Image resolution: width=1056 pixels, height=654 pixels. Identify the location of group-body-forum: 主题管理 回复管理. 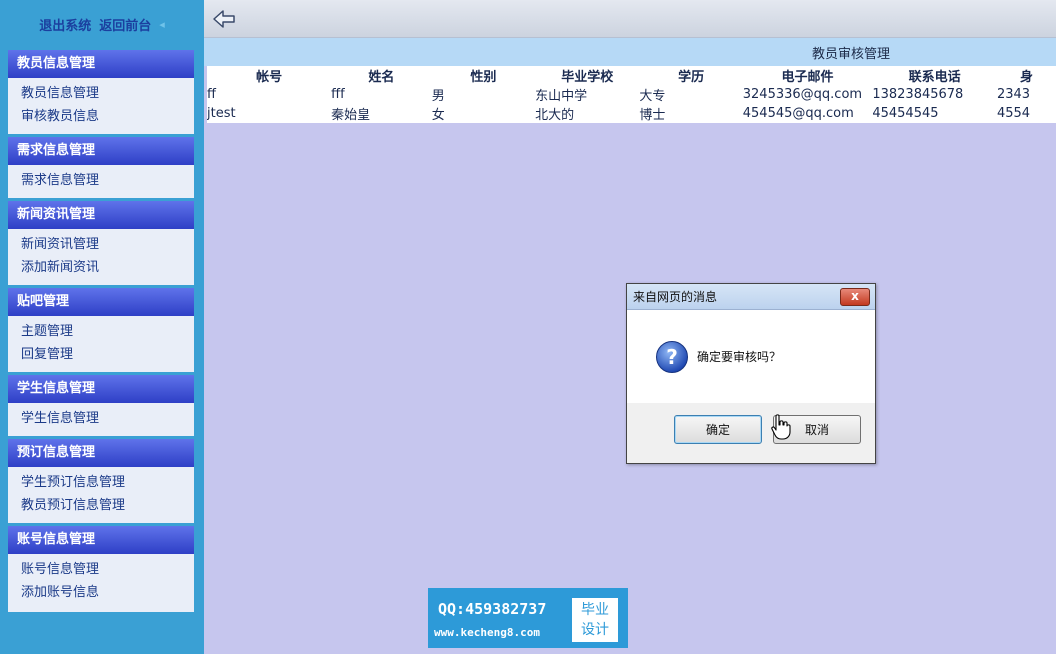
(101, 344).